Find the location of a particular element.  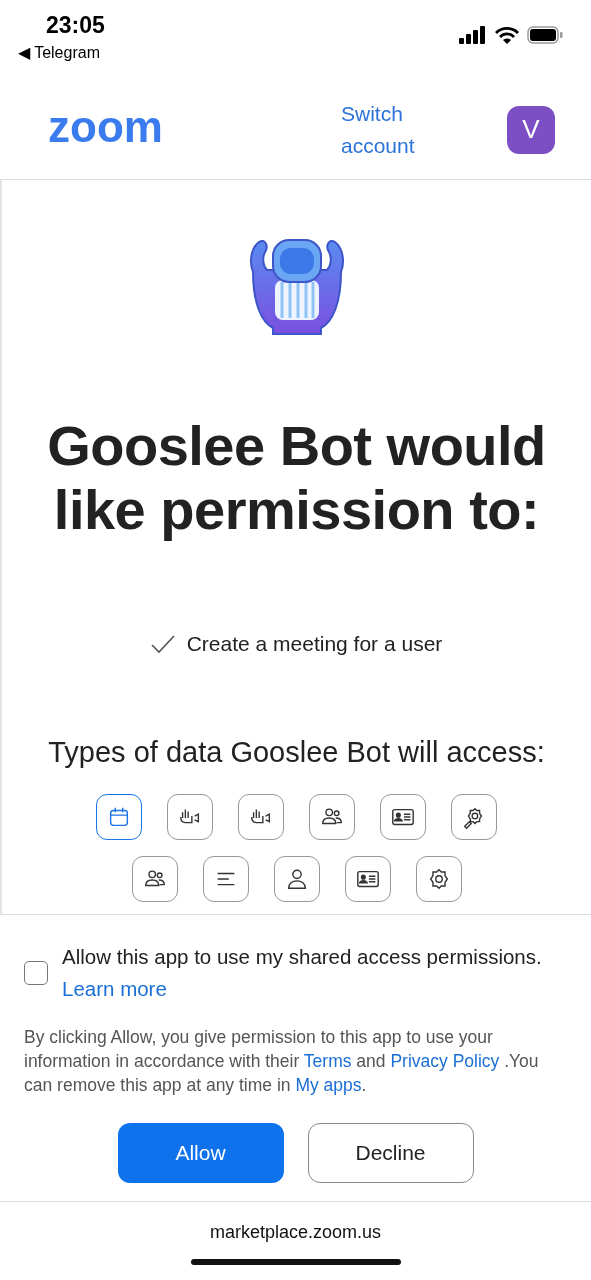

permission-title: Gooslee Bot would like permission to: is located at coordinates (296, 478).